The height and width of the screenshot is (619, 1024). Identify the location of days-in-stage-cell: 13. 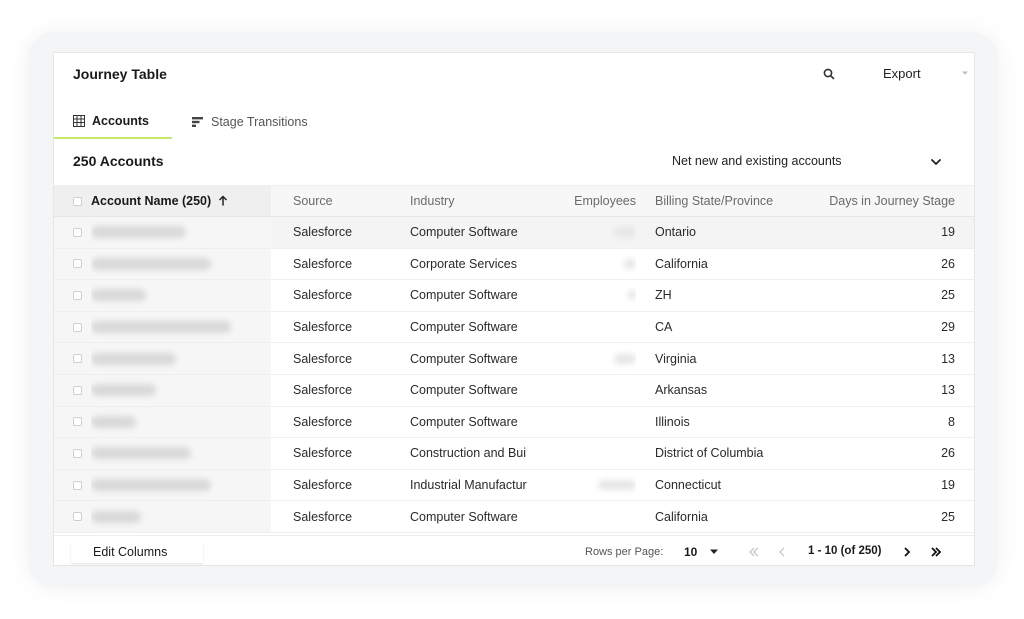
(948, 358).